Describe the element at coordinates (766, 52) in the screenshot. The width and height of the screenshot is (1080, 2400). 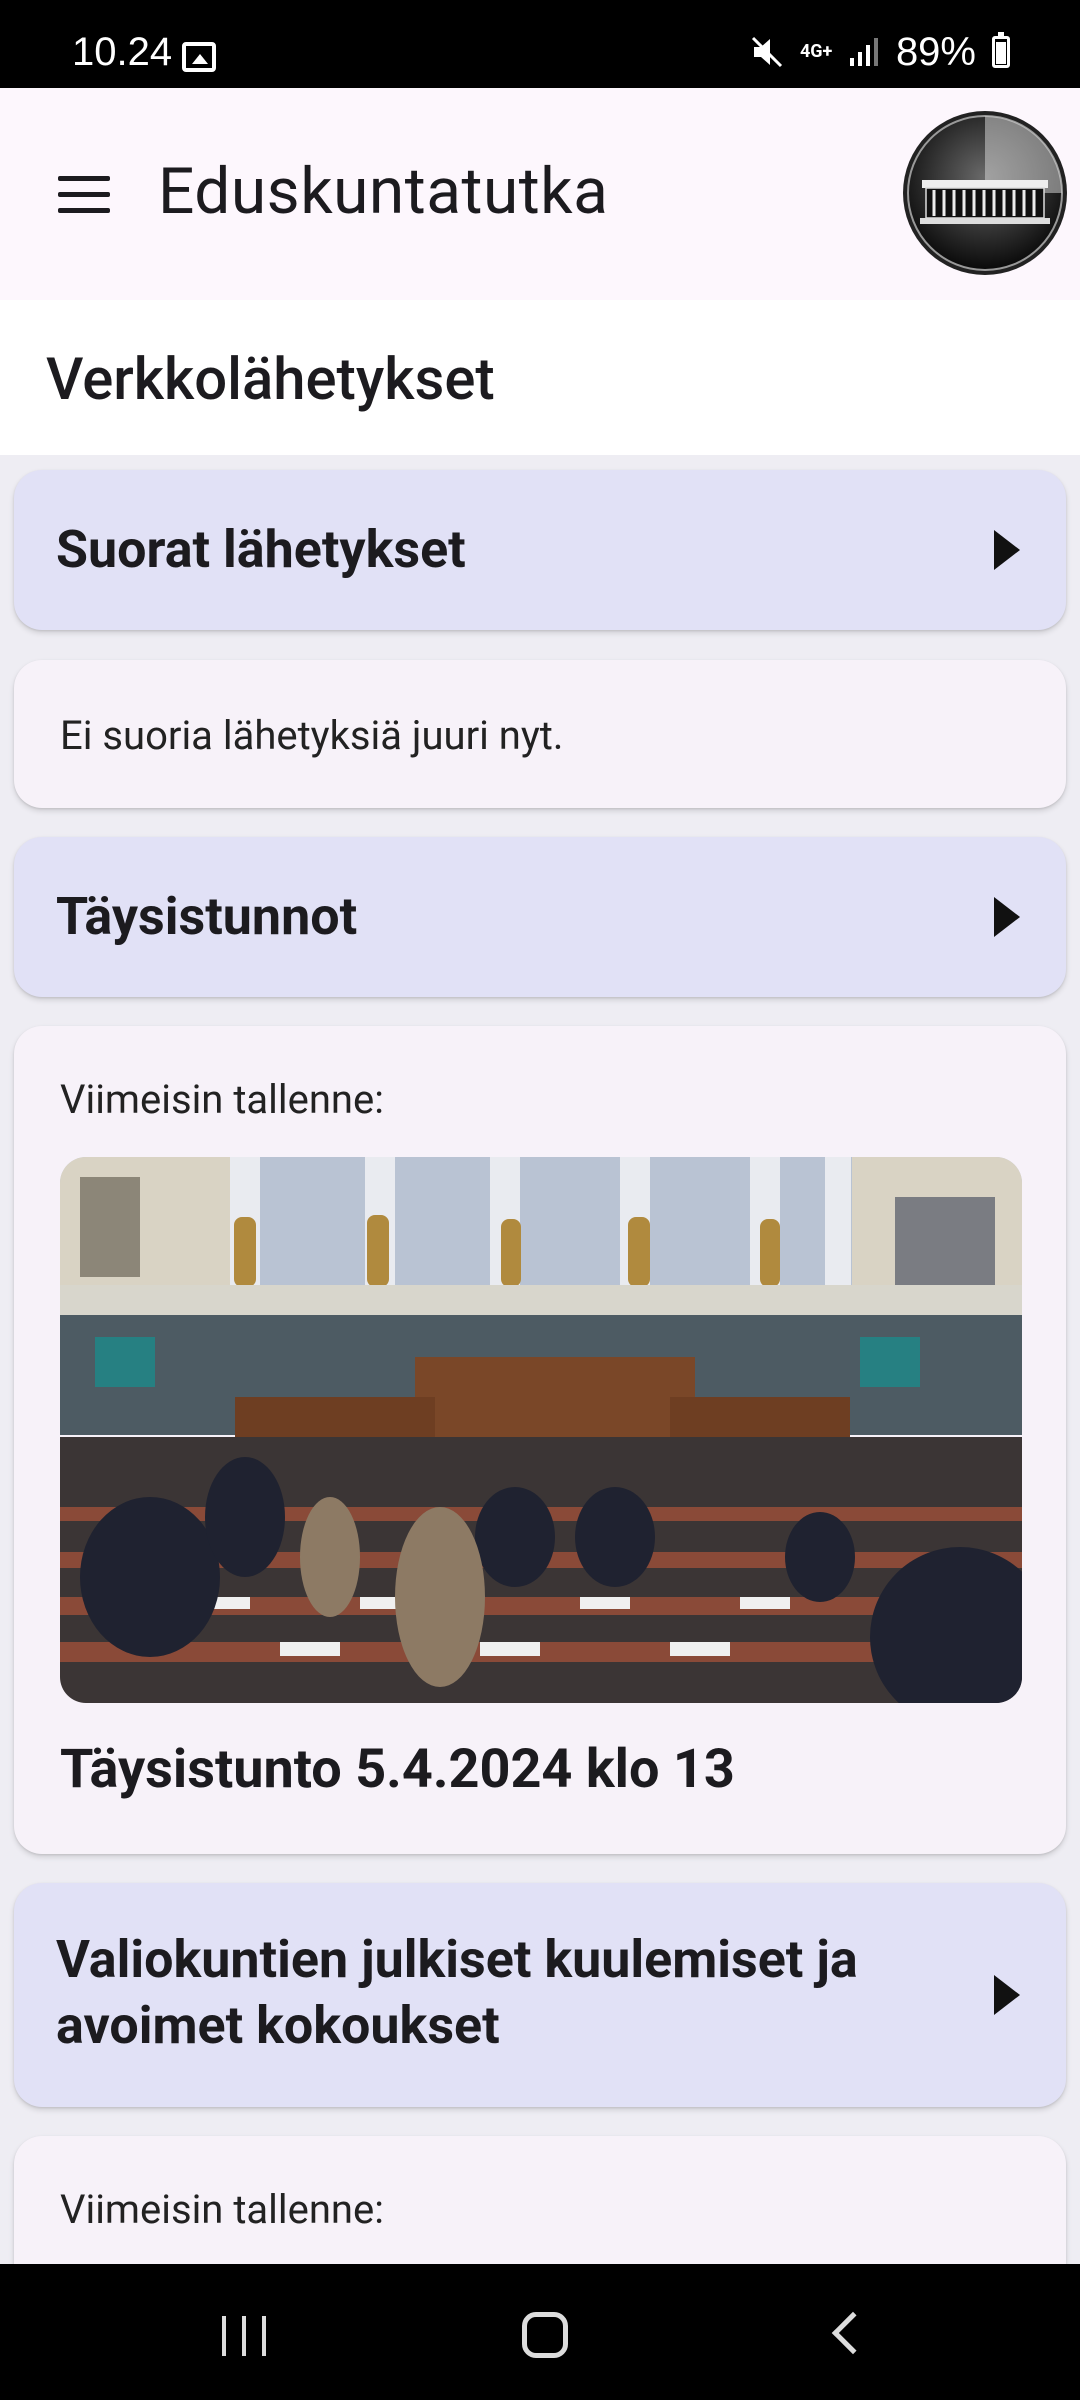
I see `mute-icon` at that location.